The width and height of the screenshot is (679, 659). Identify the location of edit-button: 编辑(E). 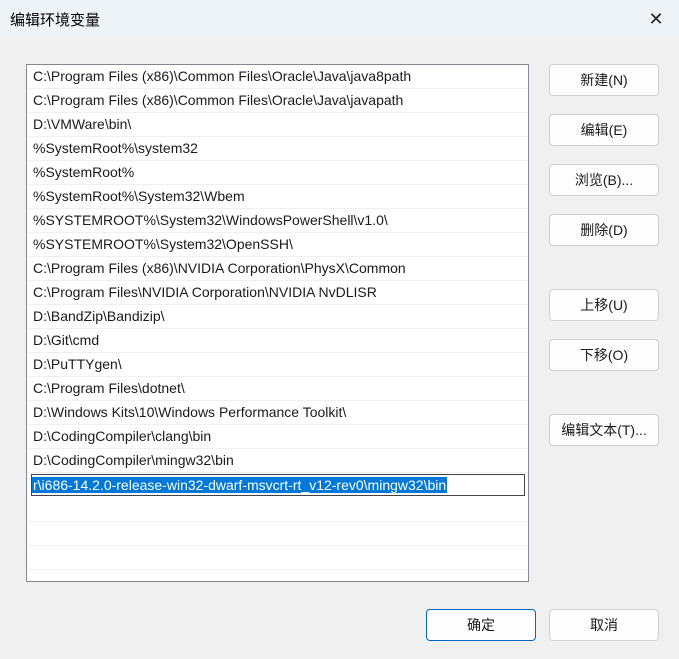
(604, 130).